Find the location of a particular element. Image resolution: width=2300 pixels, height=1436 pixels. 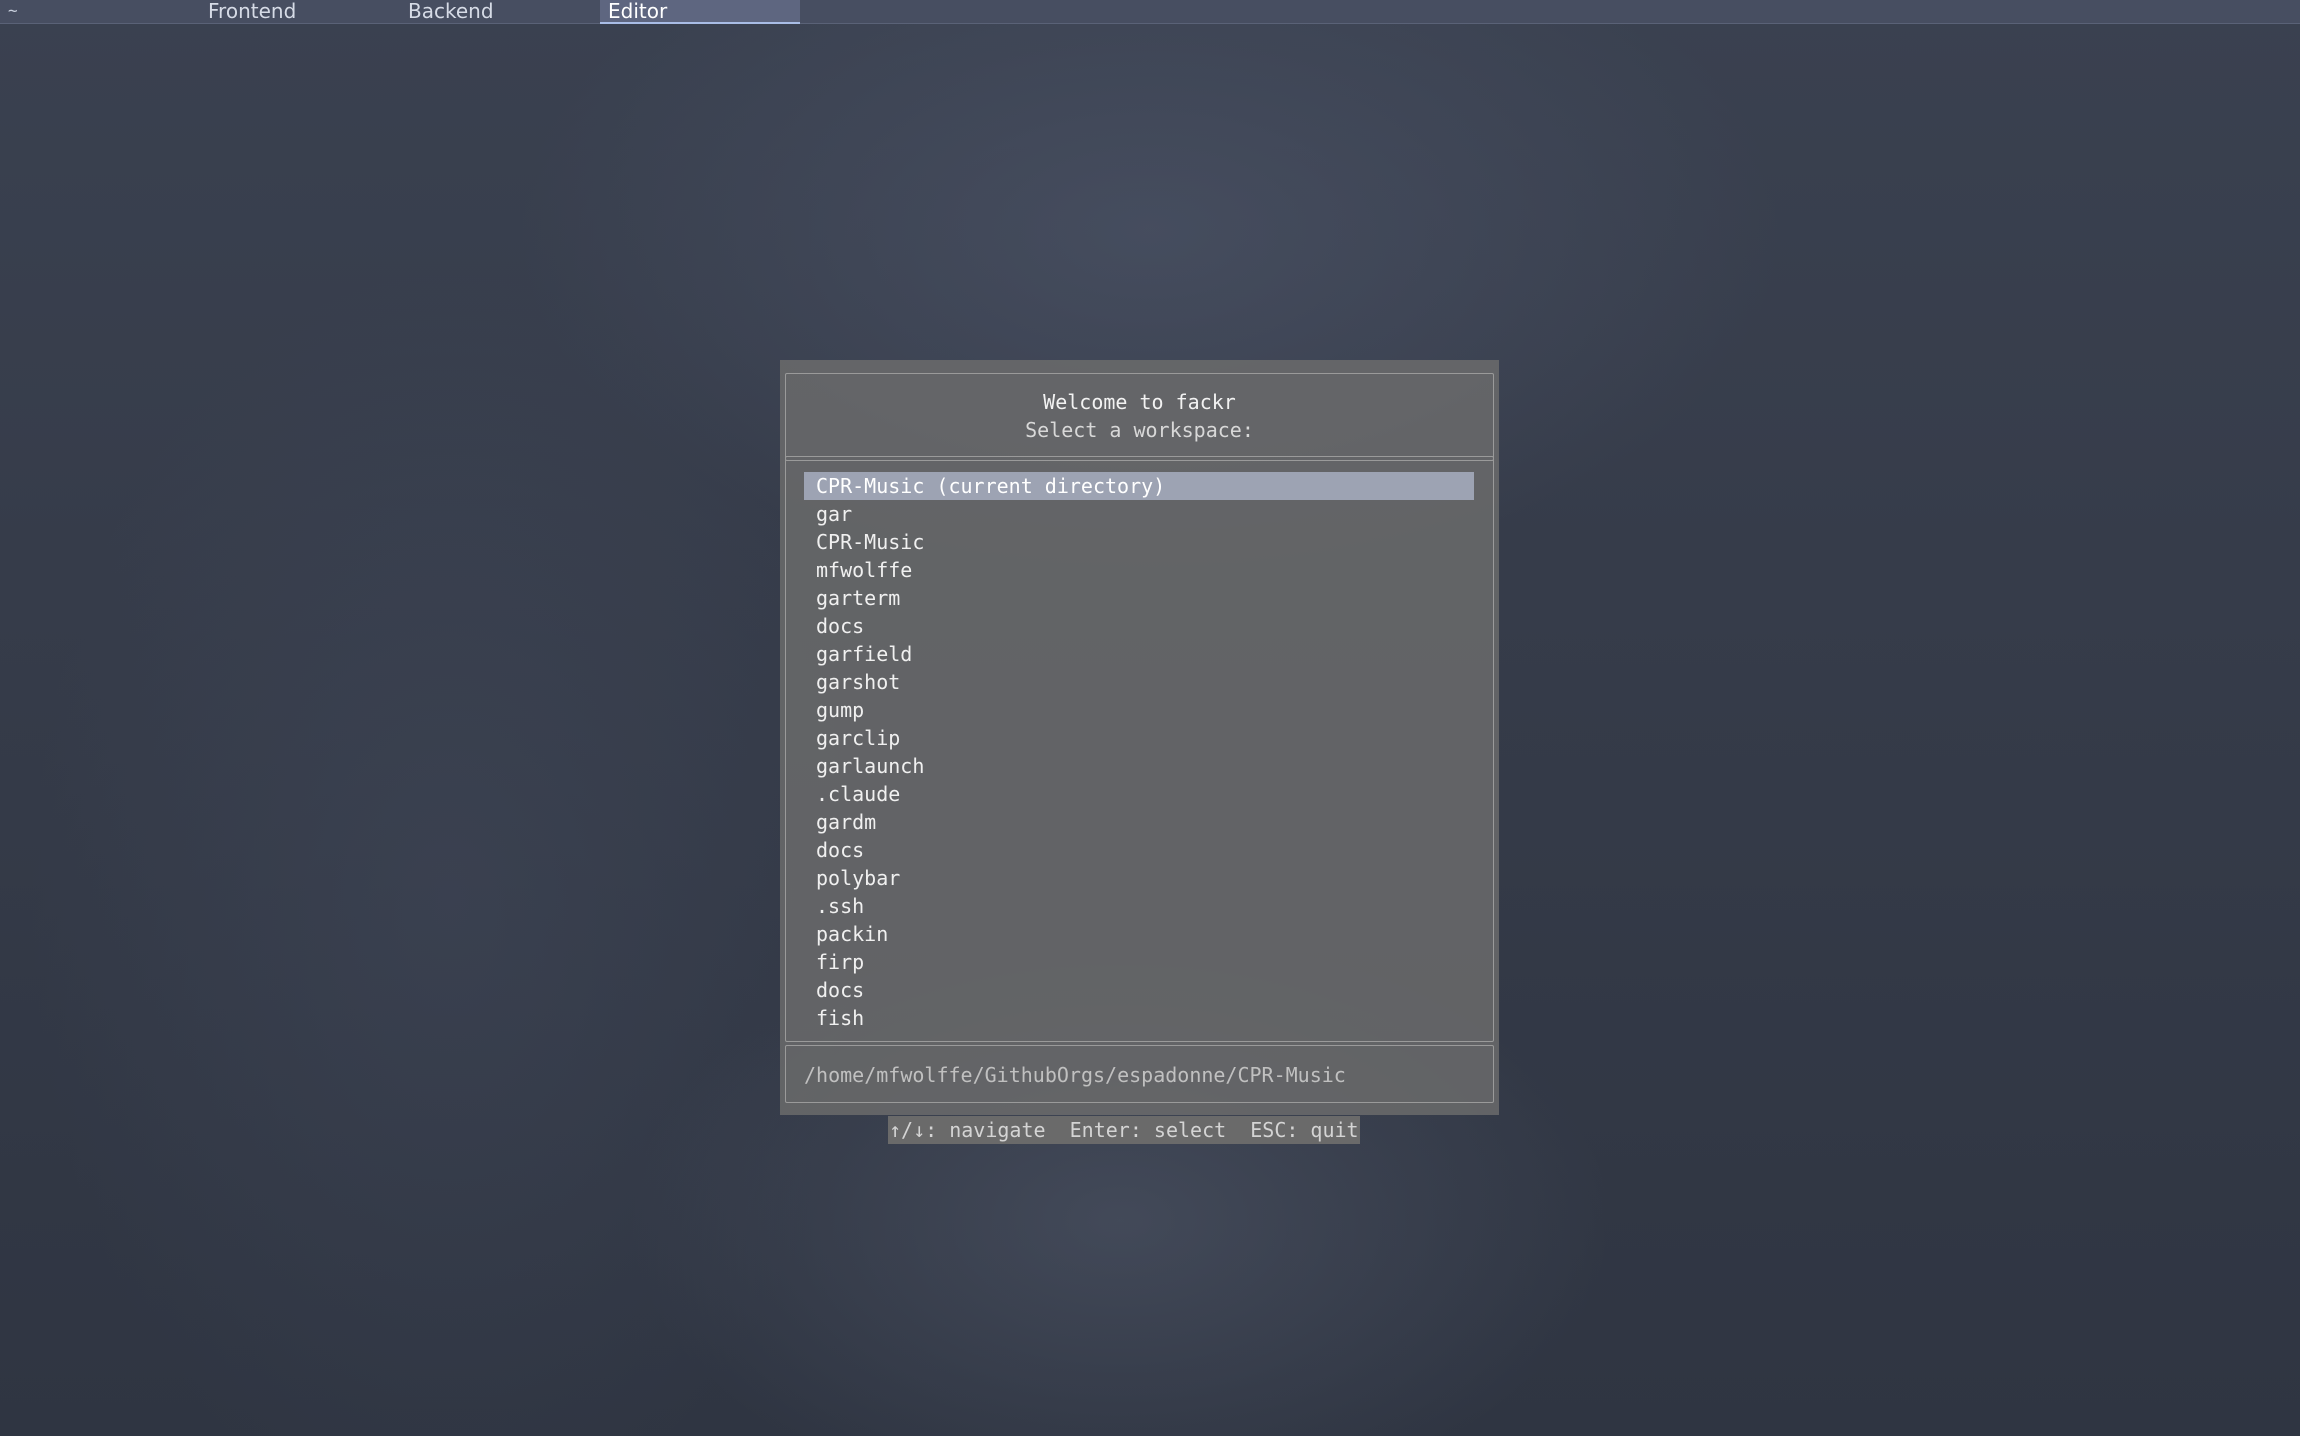

workspace-item: gar is located at coordinates (1139, 514).